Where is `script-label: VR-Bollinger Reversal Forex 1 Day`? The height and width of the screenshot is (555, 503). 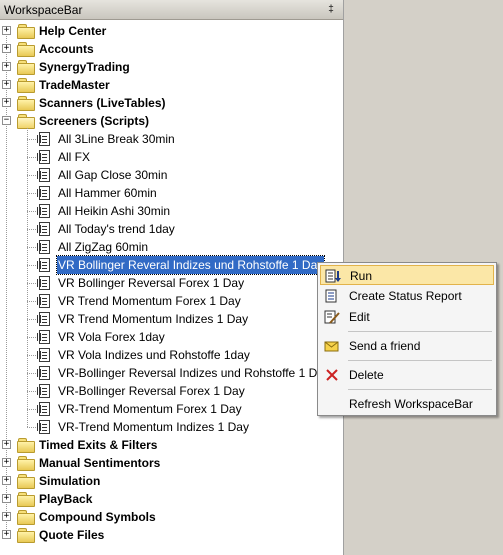
script-label: VR-Bollinger Reversal Forex 1 Day is located at coordinates (151, 391).